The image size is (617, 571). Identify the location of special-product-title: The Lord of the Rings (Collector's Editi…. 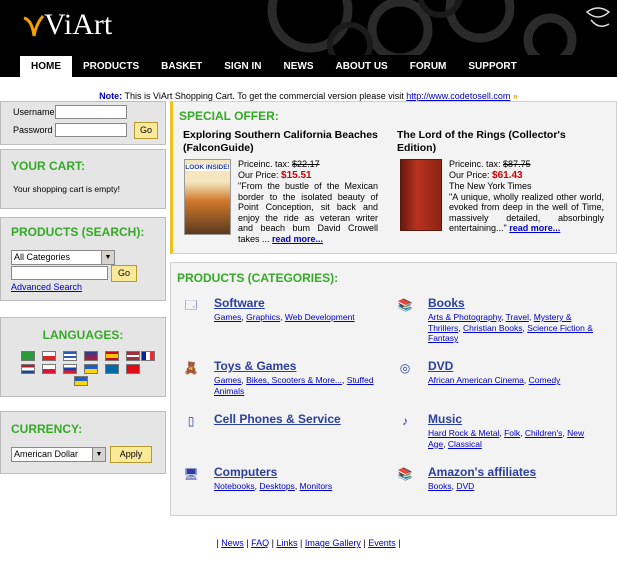
(502, 142).